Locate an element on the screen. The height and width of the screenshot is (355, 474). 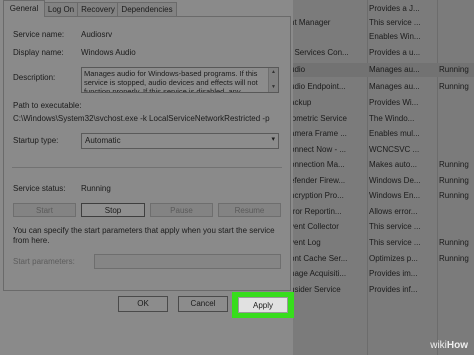
watermark-prefix: wiki is located at coordinates (438, 345).